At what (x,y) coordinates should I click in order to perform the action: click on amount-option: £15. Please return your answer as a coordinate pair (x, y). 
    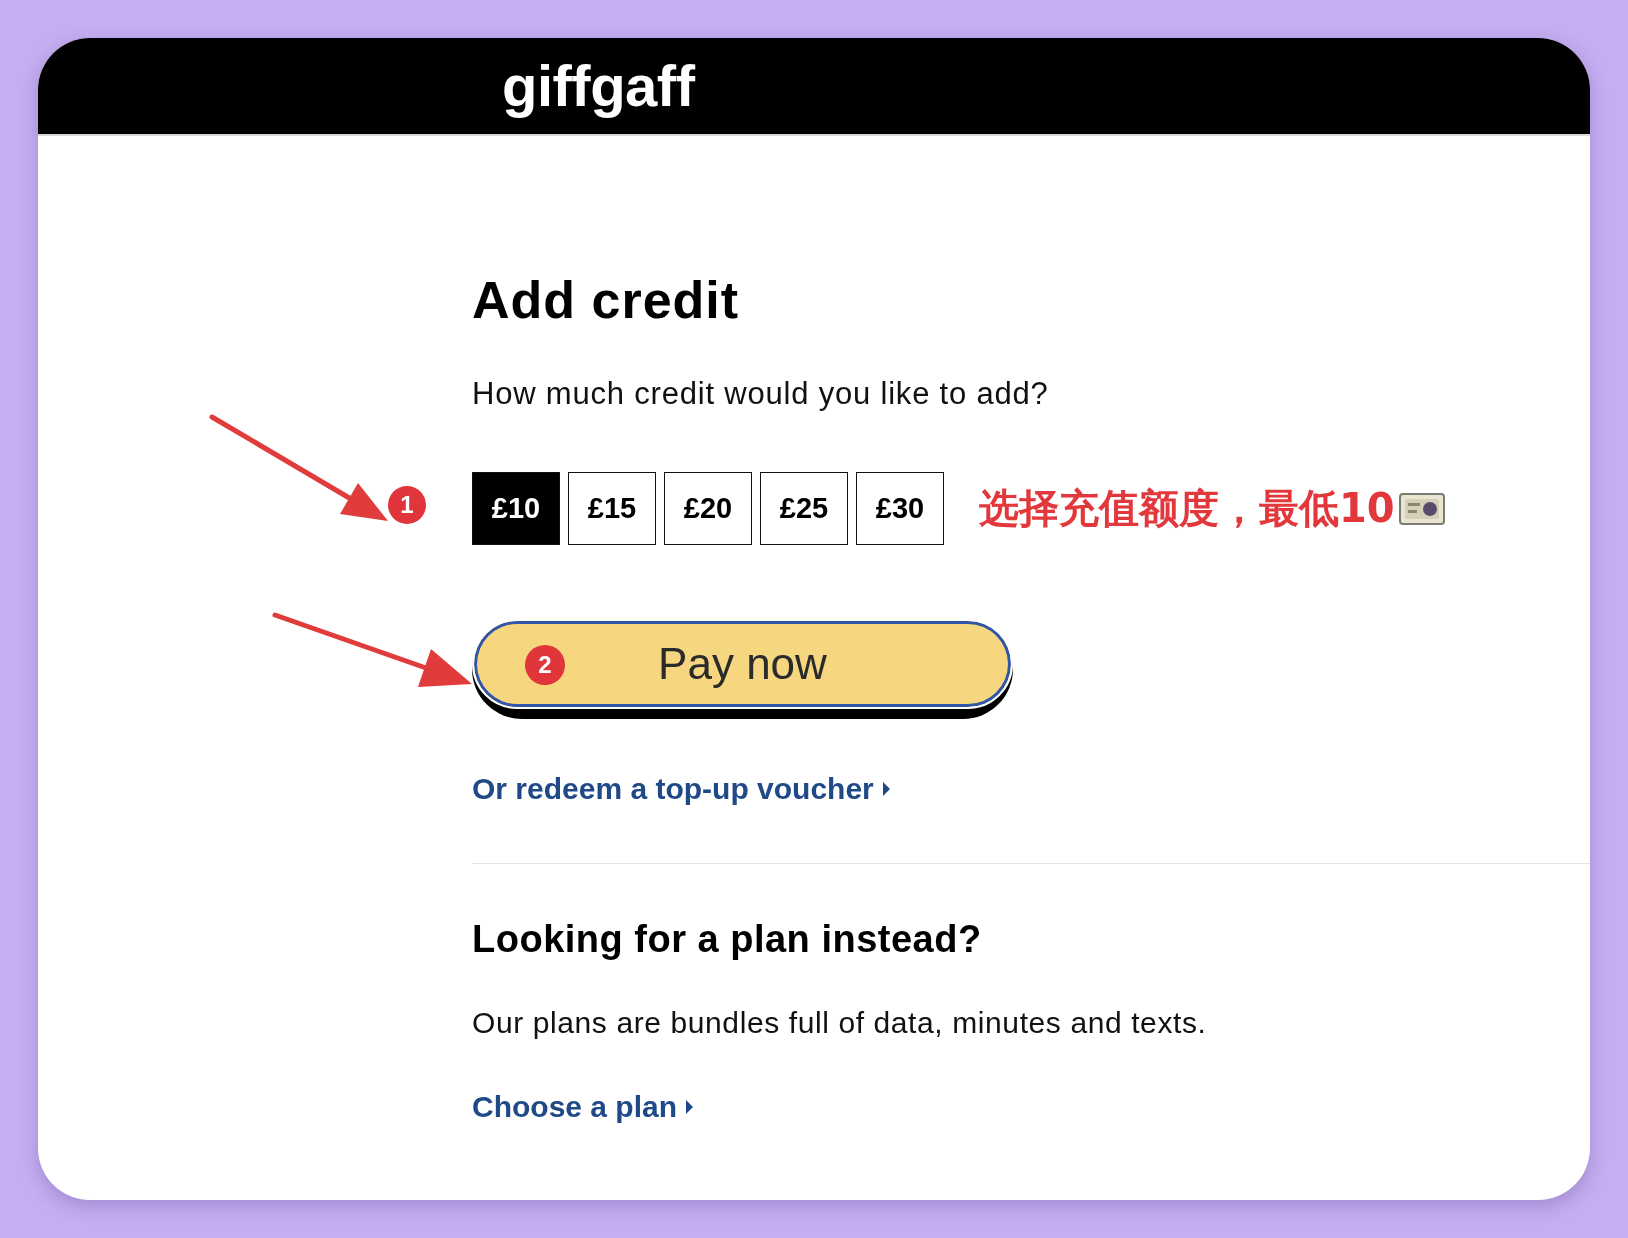
    Looking at the image, I should click on (612, 508).